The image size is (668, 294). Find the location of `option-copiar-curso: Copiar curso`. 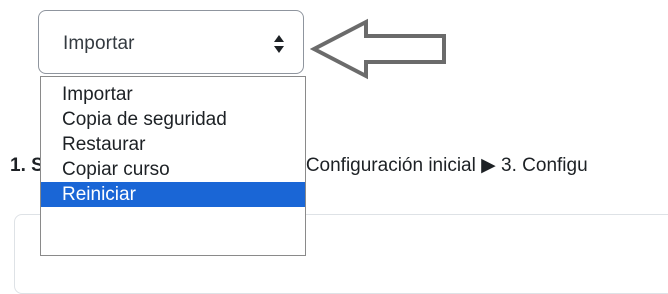

option-copiar-curso: Copiar curso is located at coordinates (173, 169).